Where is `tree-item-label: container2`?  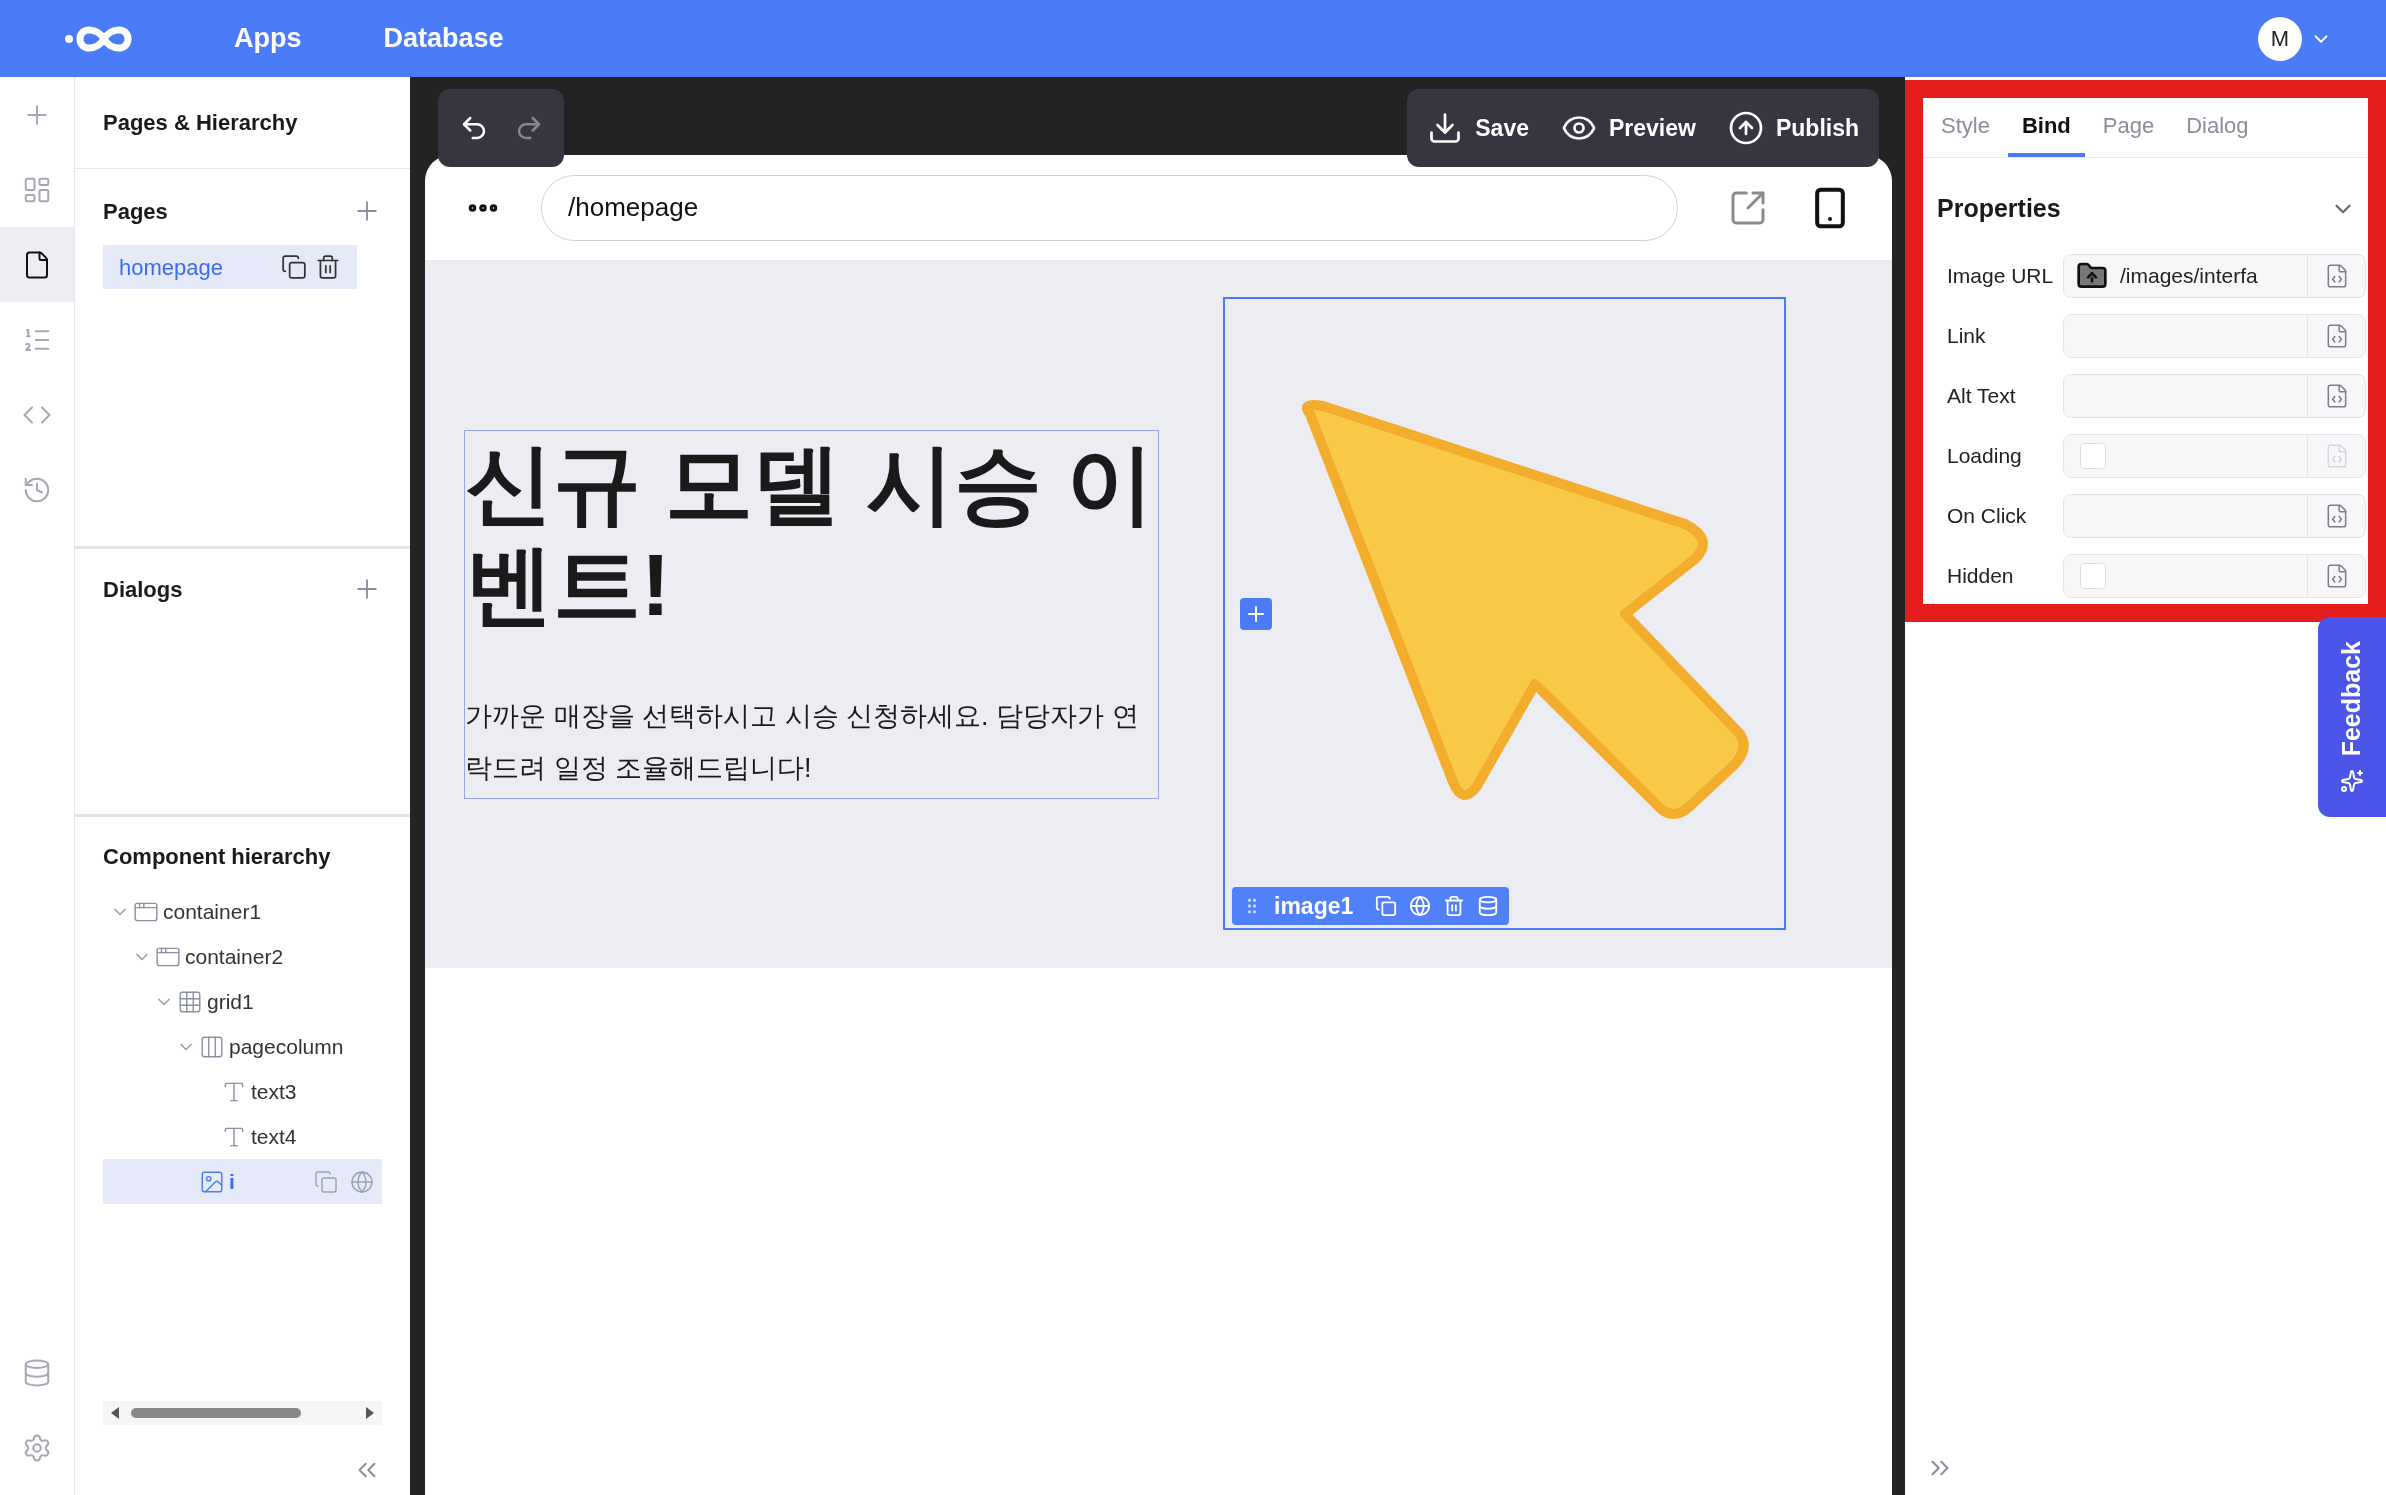
tree-item-label: container2 is located at coordinates (234, 956).